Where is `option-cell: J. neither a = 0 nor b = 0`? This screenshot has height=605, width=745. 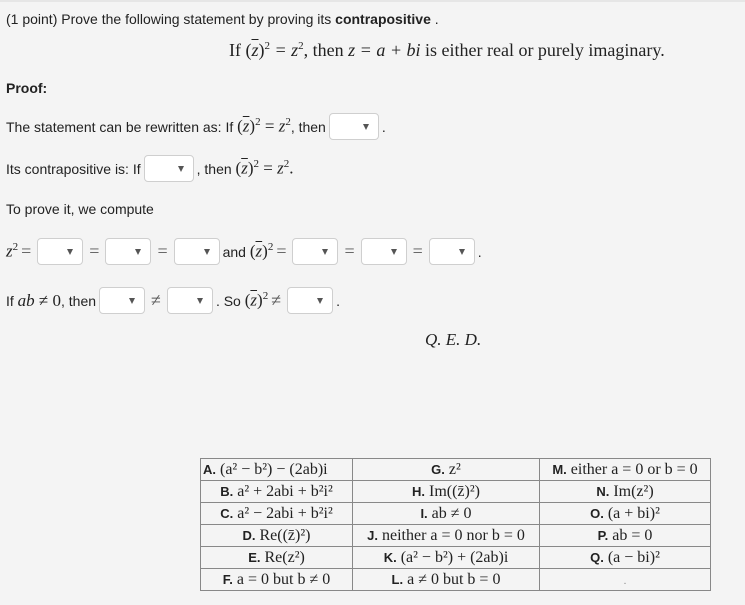 option-cell: J. neither a = 0 nor b = 0 is located at coordinates (446, 535).